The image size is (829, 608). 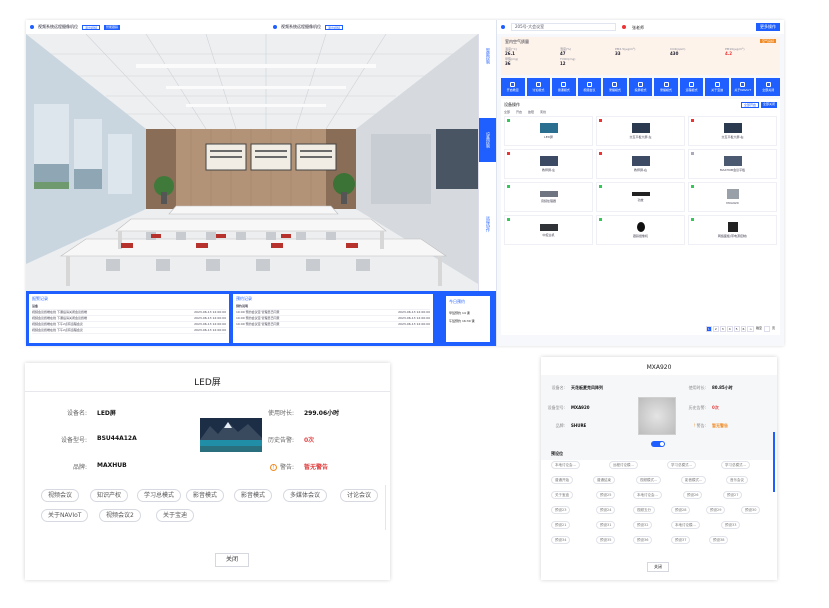 What do you see at coordinates (715, 329) in the screenshot?
I see `page-button: 2` at bounding box center [715, 329].